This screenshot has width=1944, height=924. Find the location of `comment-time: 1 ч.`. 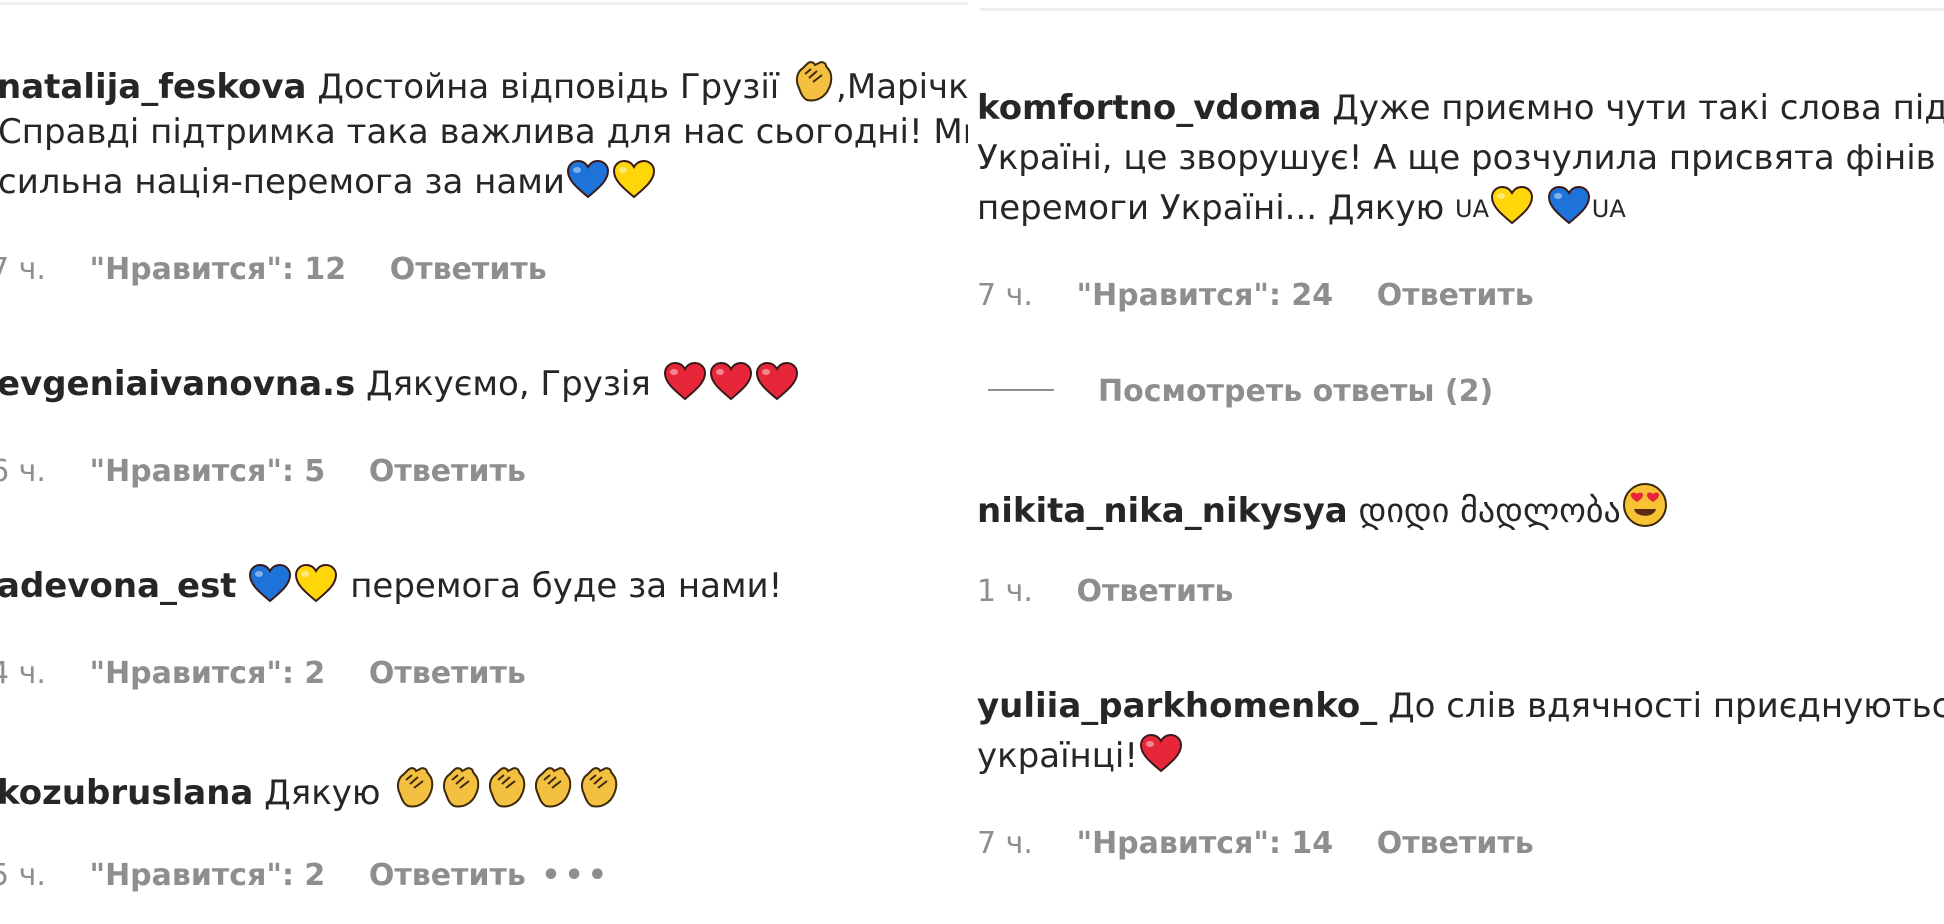

comment-time: 1 ч. is located at coordinates (1005, 592).